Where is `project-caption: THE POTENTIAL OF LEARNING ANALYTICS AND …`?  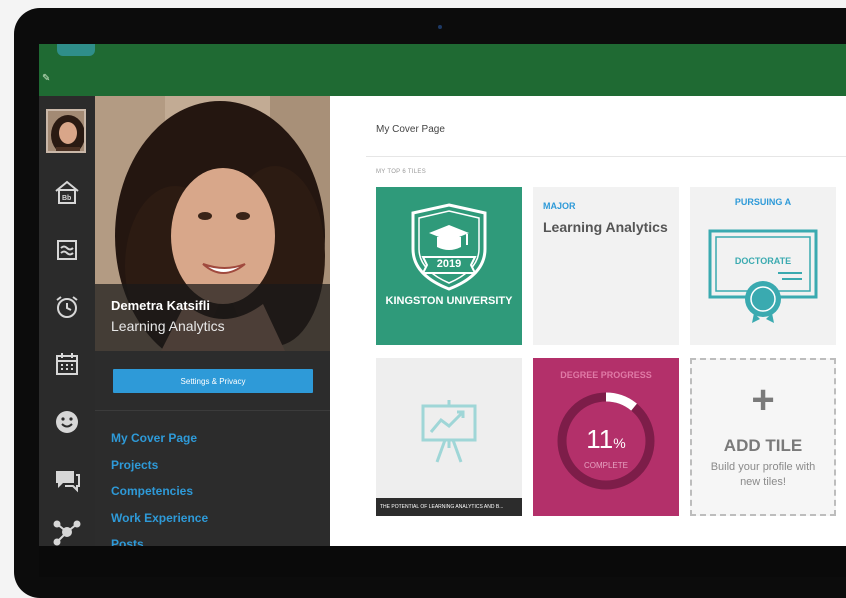 project-caption: THE POTENTIAL OF LEARNING ANALYTICS AND … is located at coordinates (449, 507).